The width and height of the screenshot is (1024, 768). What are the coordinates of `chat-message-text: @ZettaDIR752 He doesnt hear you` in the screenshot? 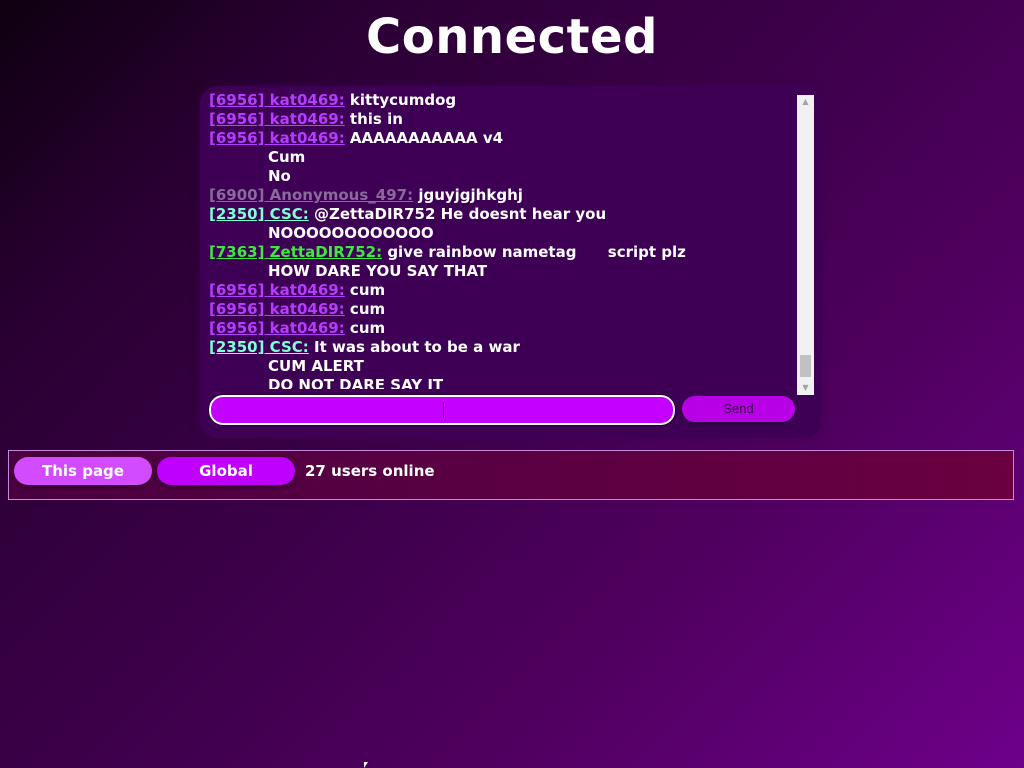 It's located at (457, 214).